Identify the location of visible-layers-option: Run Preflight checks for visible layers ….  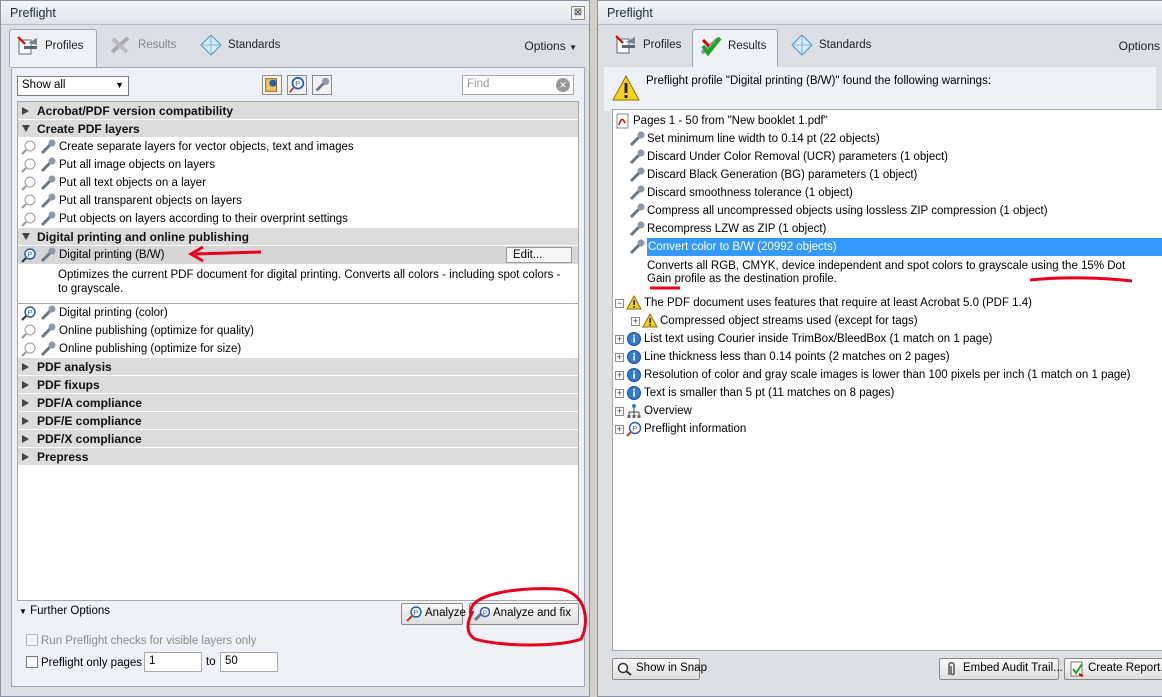
(141, 640).